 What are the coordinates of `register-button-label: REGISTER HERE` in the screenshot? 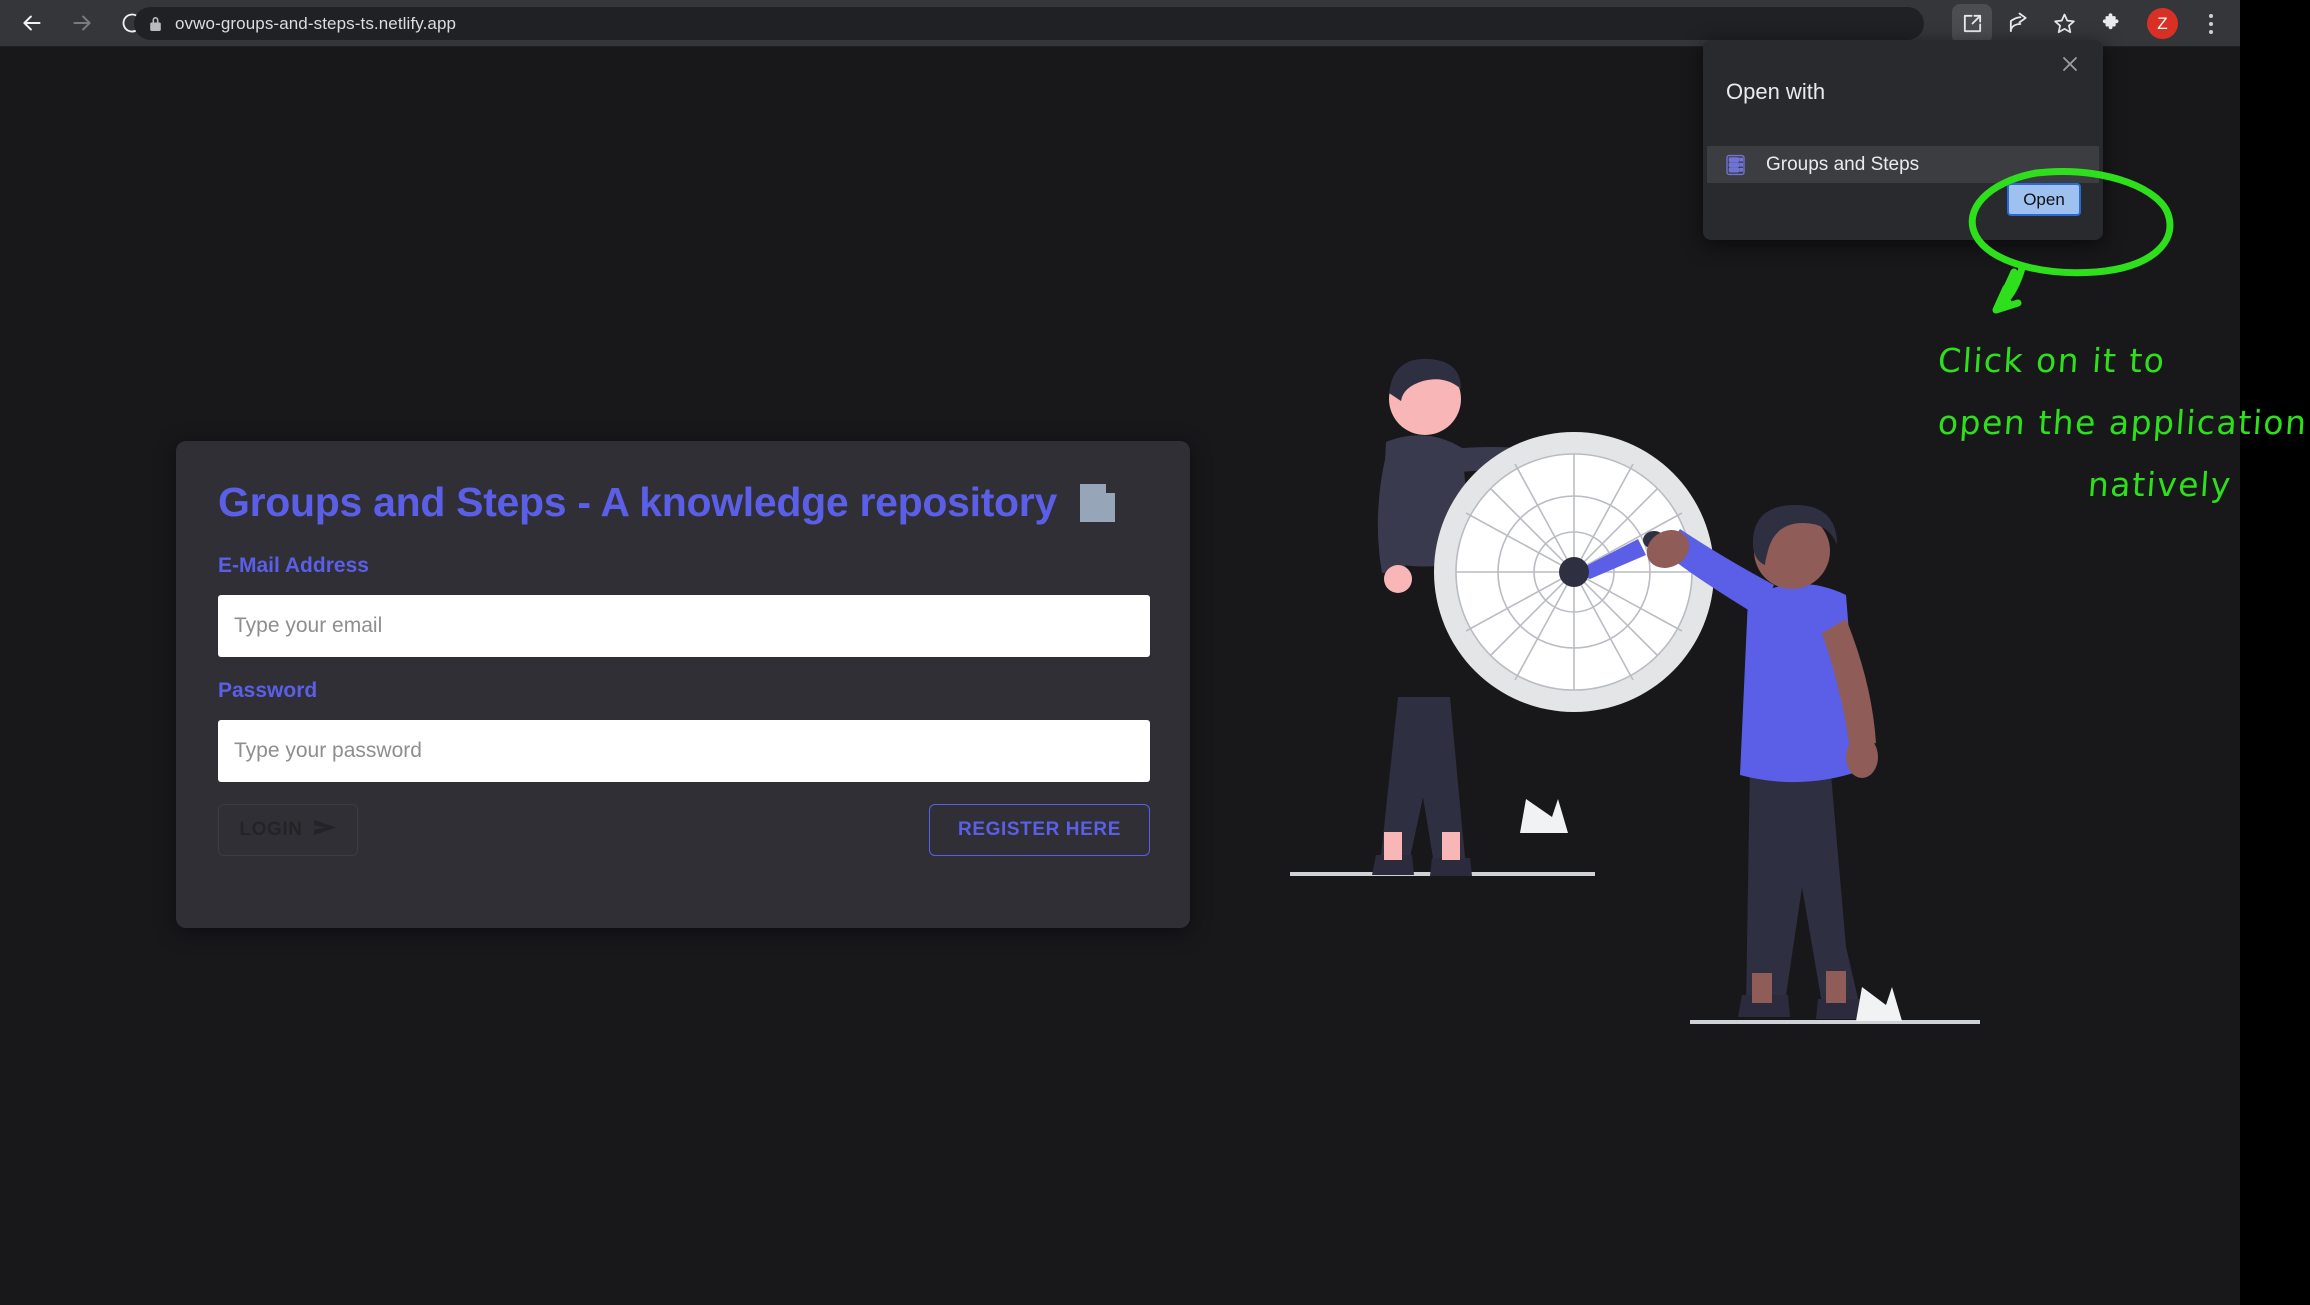 It's located at (1039, 829).